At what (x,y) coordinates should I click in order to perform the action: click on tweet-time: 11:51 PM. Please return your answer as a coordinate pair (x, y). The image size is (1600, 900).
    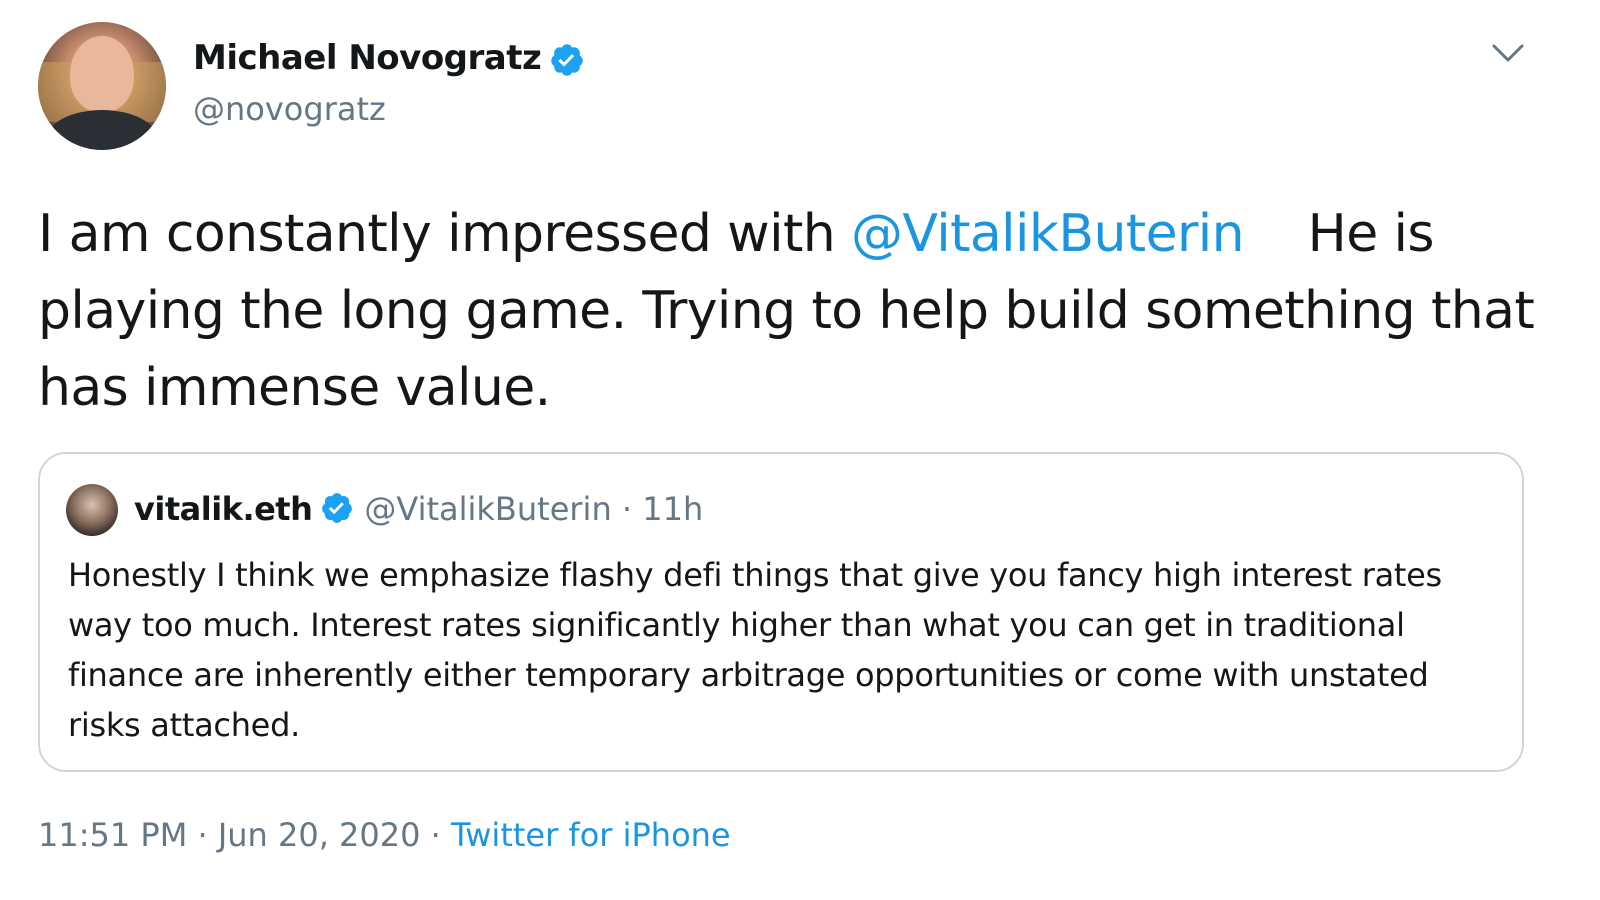
    Looking at the image, I should click on (112, 835).